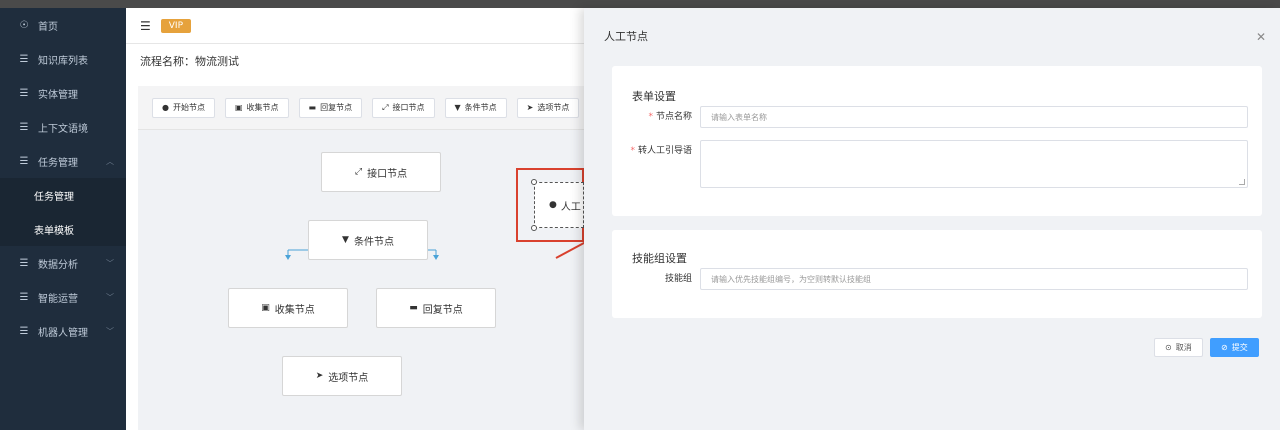  I want to click on form-section-title: 表单设置, so click(654, 96).